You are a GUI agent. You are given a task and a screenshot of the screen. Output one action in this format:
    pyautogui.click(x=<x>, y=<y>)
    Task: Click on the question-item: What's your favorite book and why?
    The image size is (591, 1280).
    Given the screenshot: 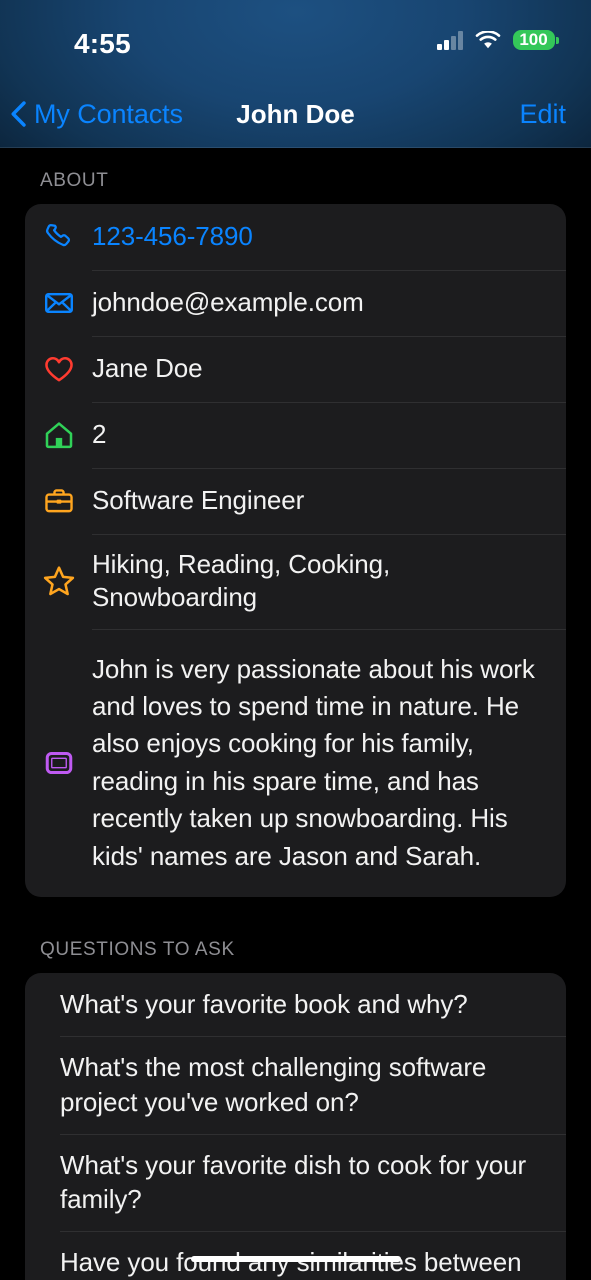 What is the action you would take?
    pyautogui.click(x=295, y=1004)
    